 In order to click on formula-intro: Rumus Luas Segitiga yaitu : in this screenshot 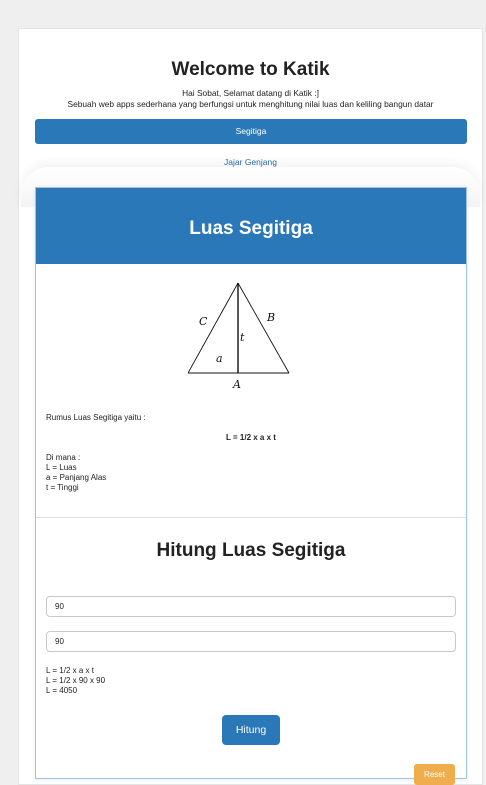, I will do `click(96, 417)`.